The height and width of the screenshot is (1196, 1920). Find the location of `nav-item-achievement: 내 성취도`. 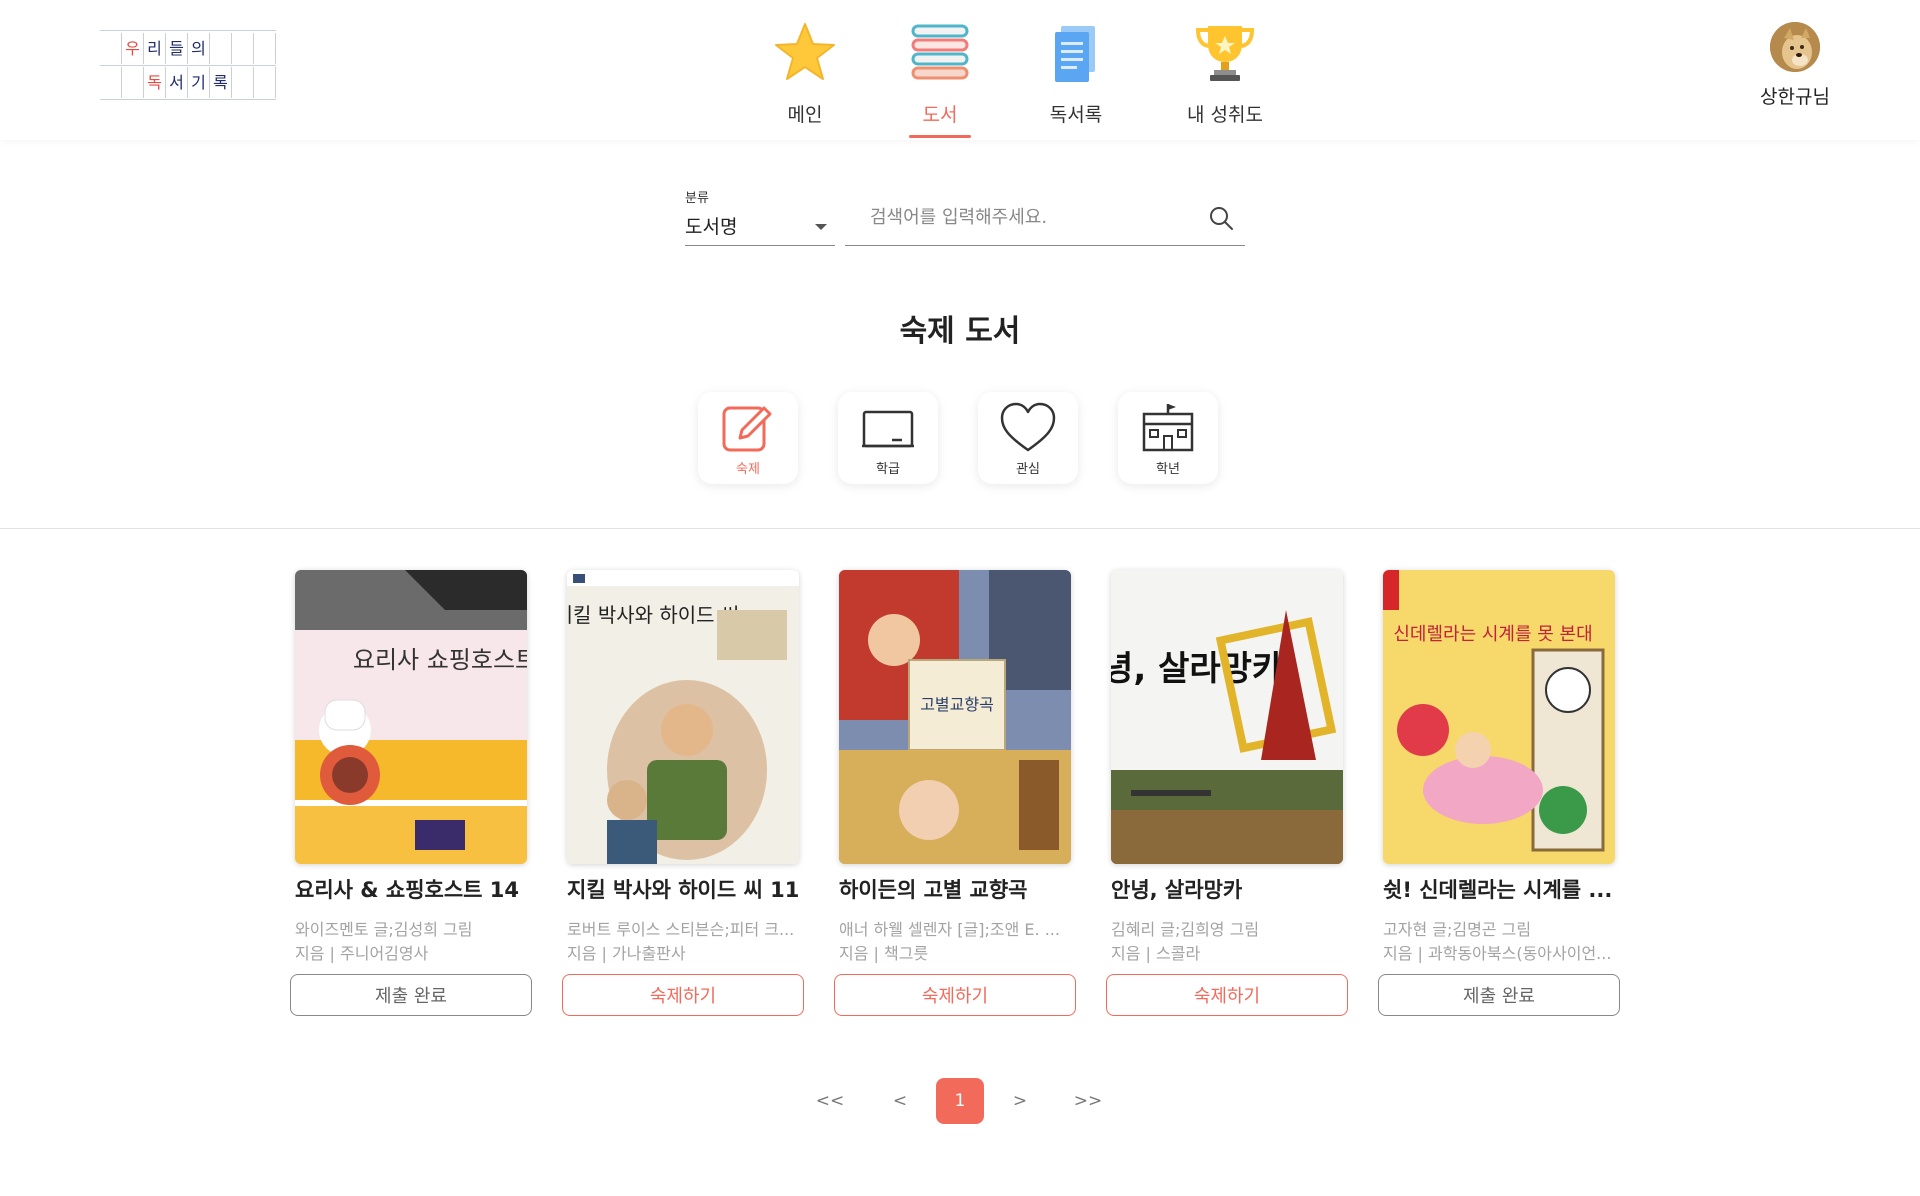

nav-item-achievement: 내 성취도 is located at coordinates (1225, 78).